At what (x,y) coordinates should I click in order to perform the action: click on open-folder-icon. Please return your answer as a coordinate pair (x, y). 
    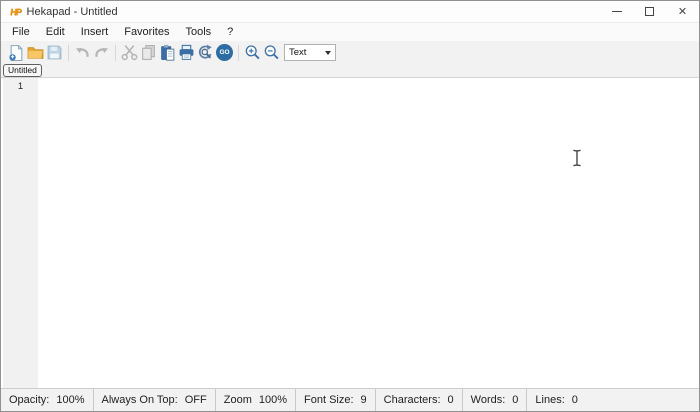
    Looking at the image, I should click on (35, 53).